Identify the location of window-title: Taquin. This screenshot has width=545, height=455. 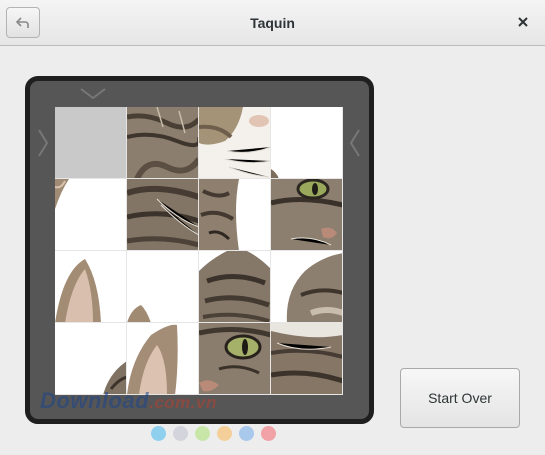
(272, 23).